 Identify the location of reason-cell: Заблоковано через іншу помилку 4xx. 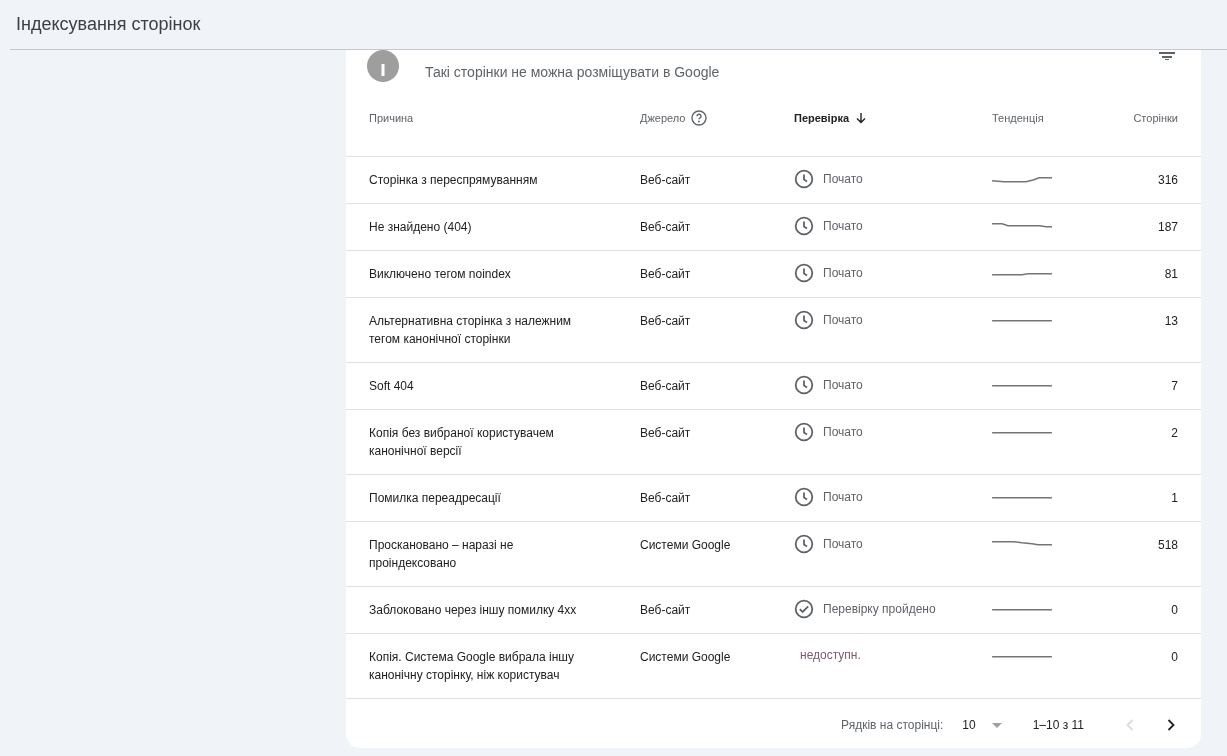
(480, 610).